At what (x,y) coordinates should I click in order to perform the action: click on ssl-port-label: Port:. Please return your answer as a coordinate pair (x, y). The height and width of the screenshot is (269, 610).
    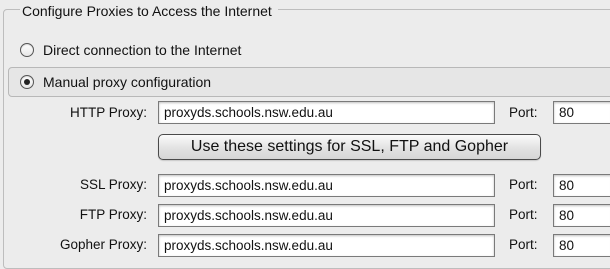
    Looking at the image, I should click on (523, 184).